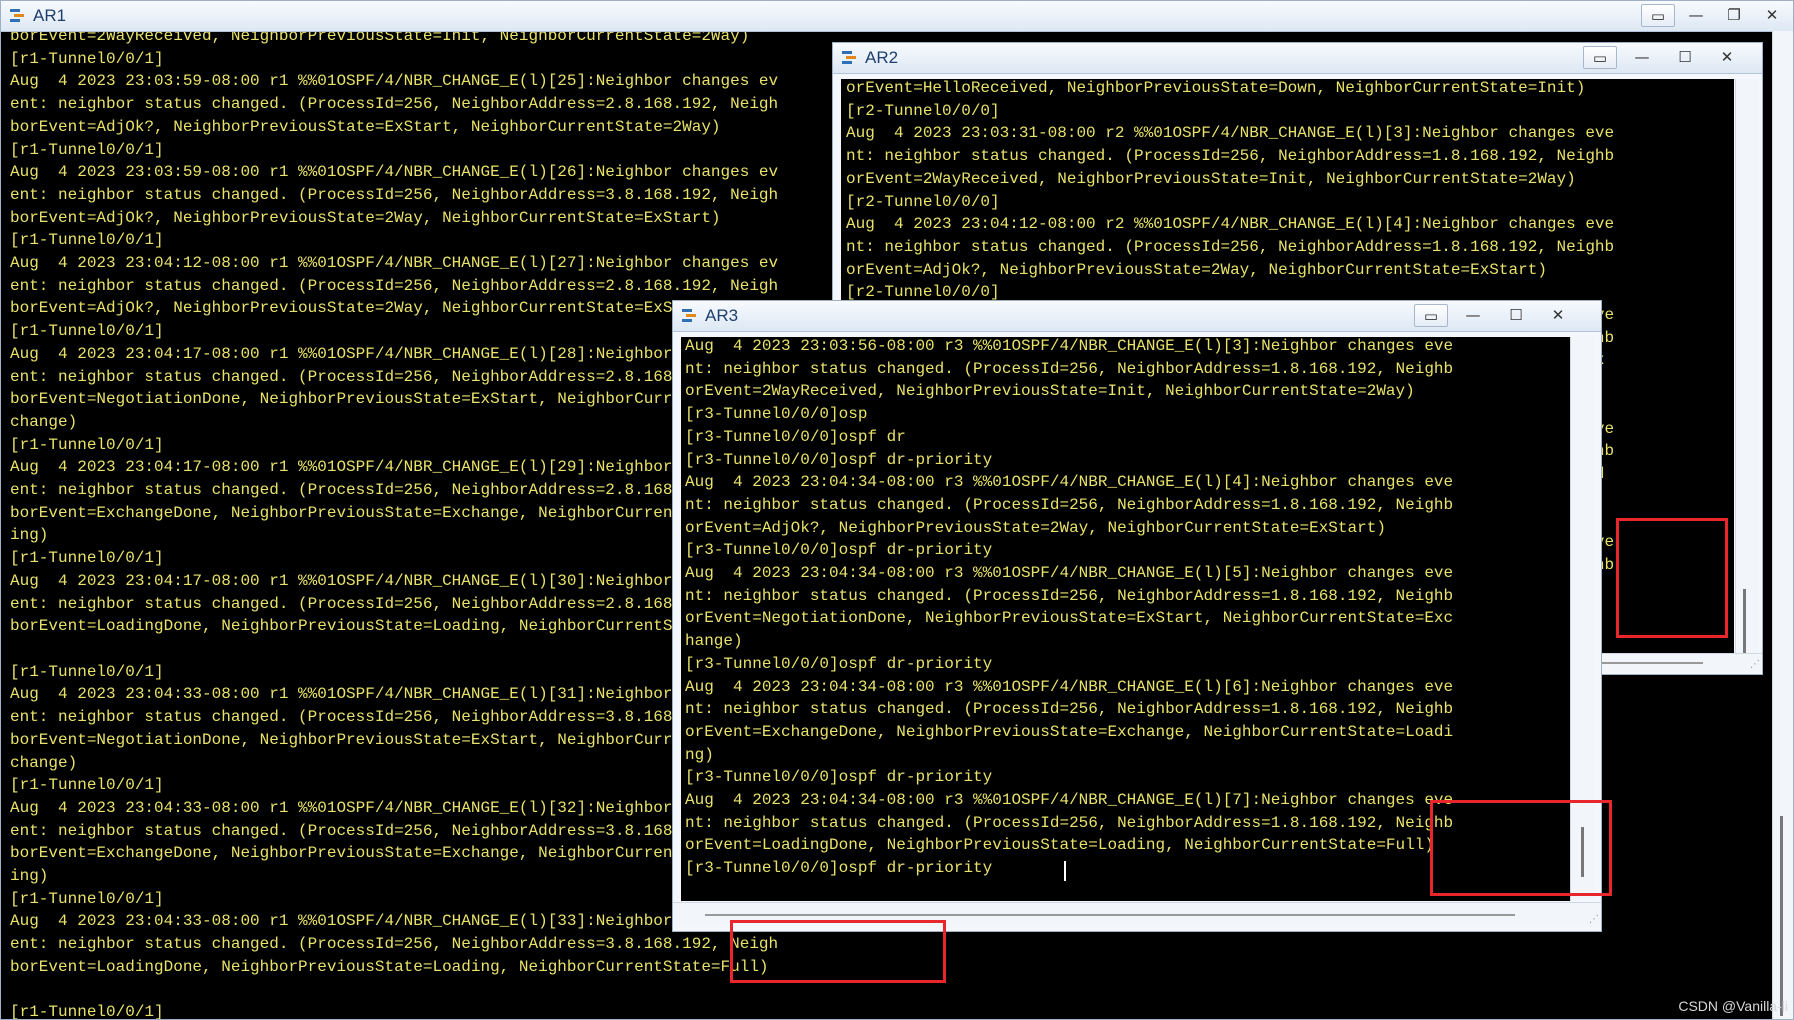 The width and height of the screenshot is (1794, 1020). Describe the element at coordinates (1110, 915) in the screenshot. I see `ar3-hscroll-thumb` at that location.